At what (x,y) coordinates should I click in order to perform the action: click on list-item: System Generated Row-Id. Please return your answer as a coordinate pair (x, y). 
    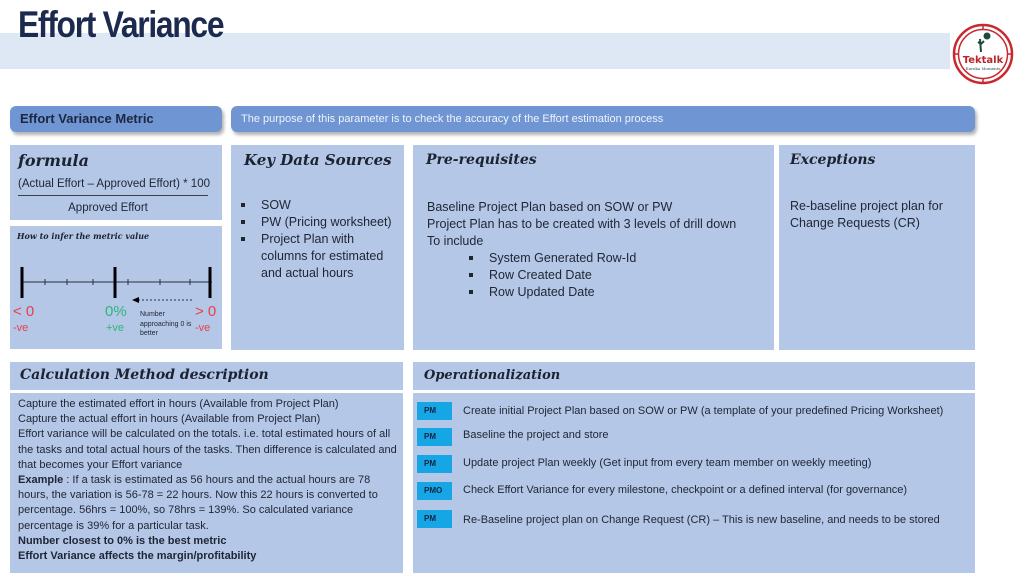
    Looking at the image, I should click on (599, 258).